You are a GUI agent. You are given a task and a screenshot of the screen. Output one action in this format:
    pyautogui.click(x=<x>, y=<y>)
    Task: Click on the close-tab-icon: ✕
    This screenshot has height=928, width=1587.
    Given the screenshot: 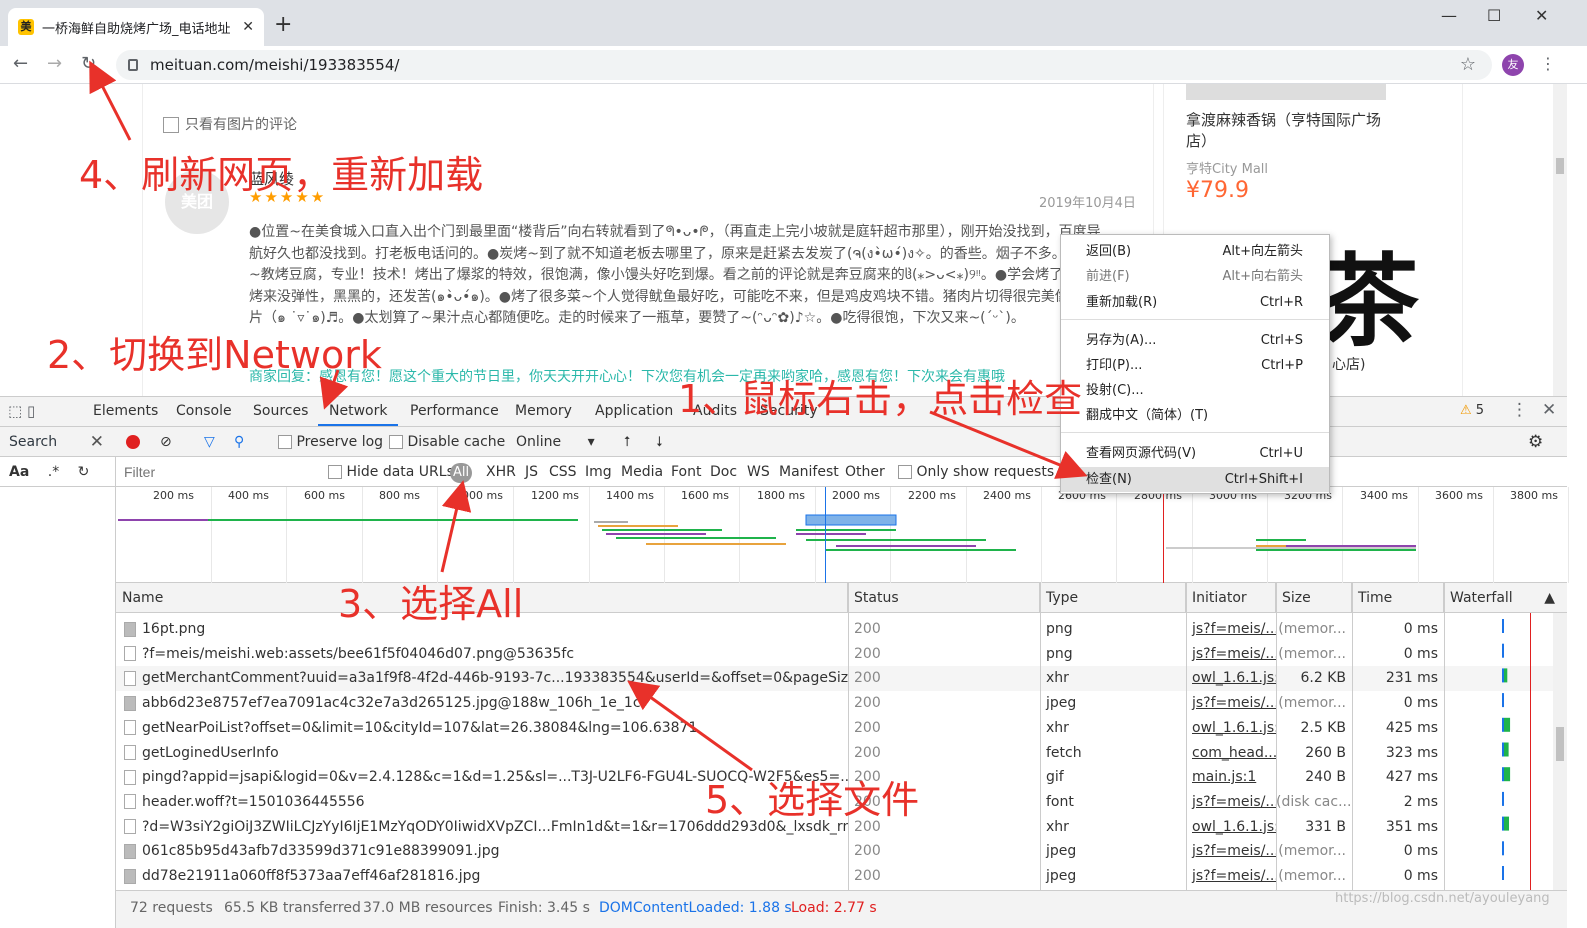 What is the action you would take?
    pyautogui.click(x=248, y=27)
    